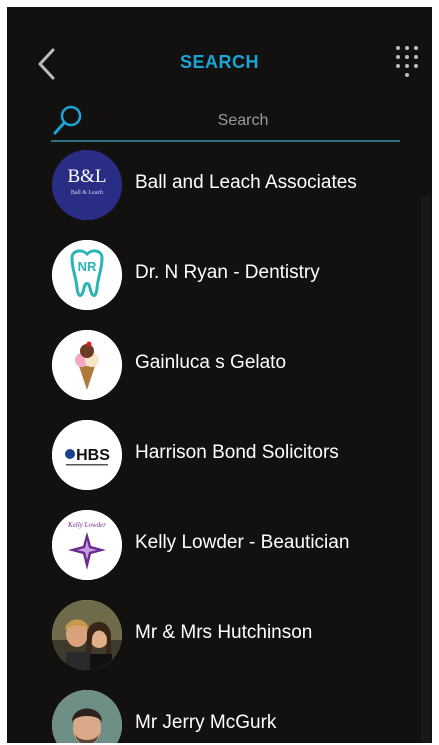 Image resolution: width=439 pixels, height=745 pixels. I want to click on avatar: NR, so click(87, 275).